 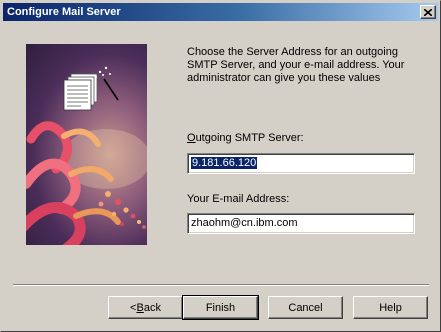 What do you see at coordinates (301, 223) in the screenshot?
I see `email-address-input: zhaohm@cn.ibm.com` at bounding box center [301, 223].